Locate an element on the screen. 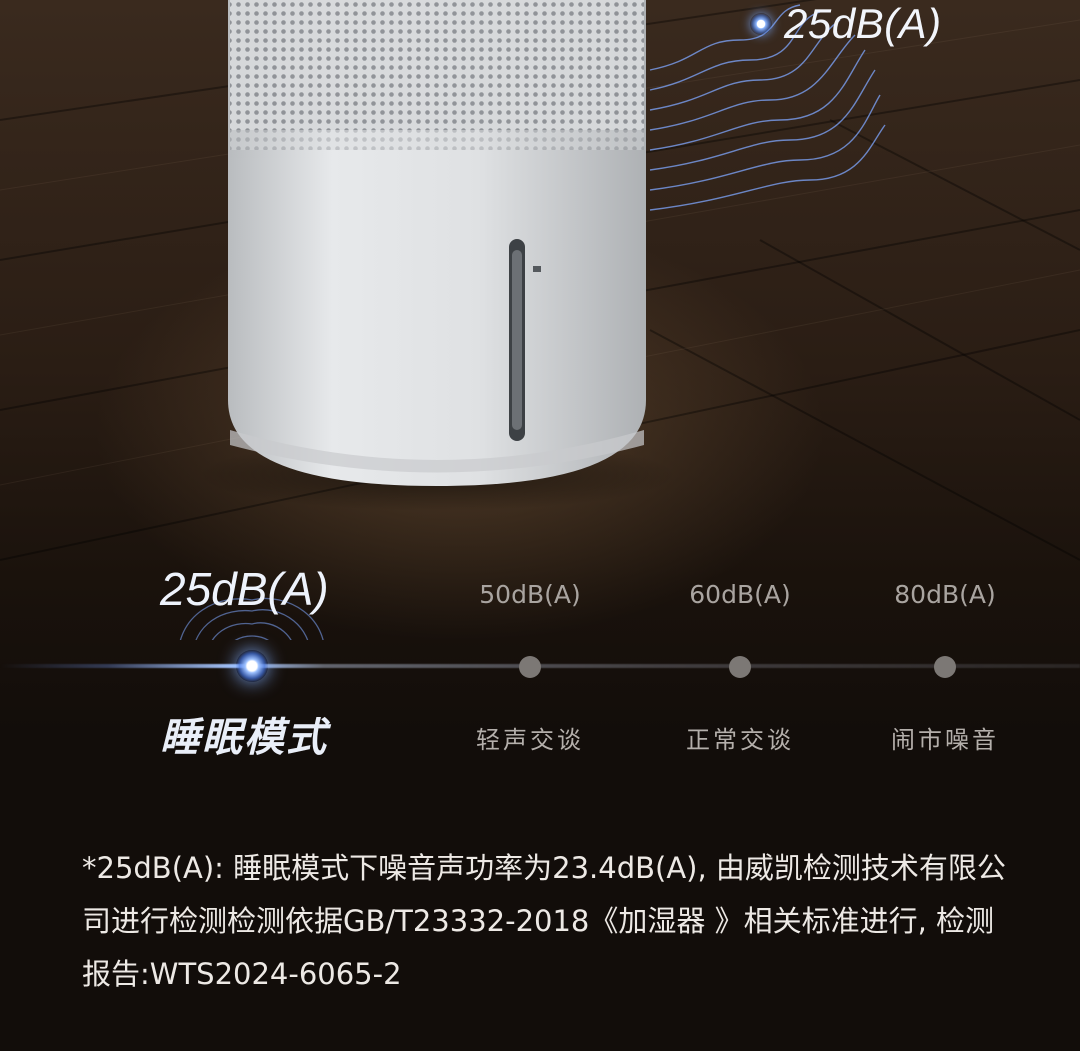  active-level-value: 25dB(A) is located at coordinates (244, 589).